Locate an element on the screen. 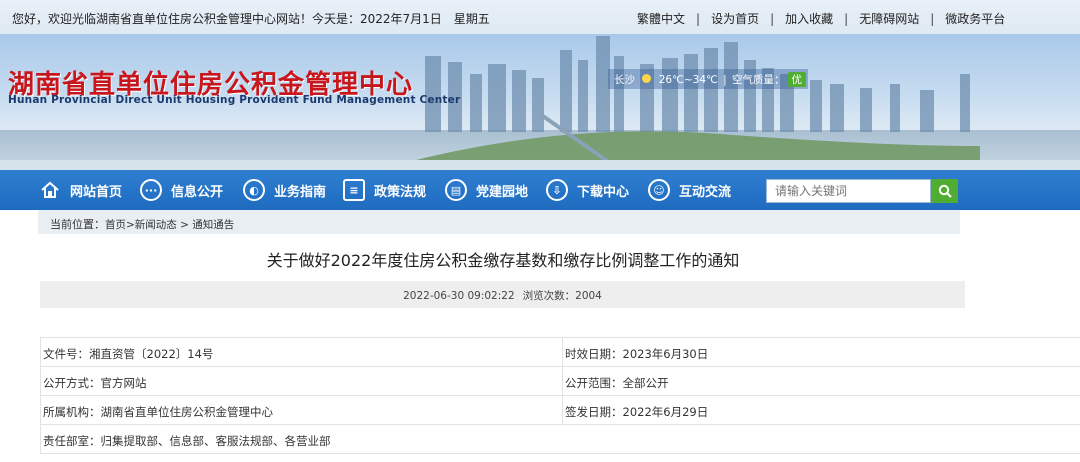 The height and width of the screenshot is (462, 1080). chat-icon: ··· is located at coordinates (151, 190).